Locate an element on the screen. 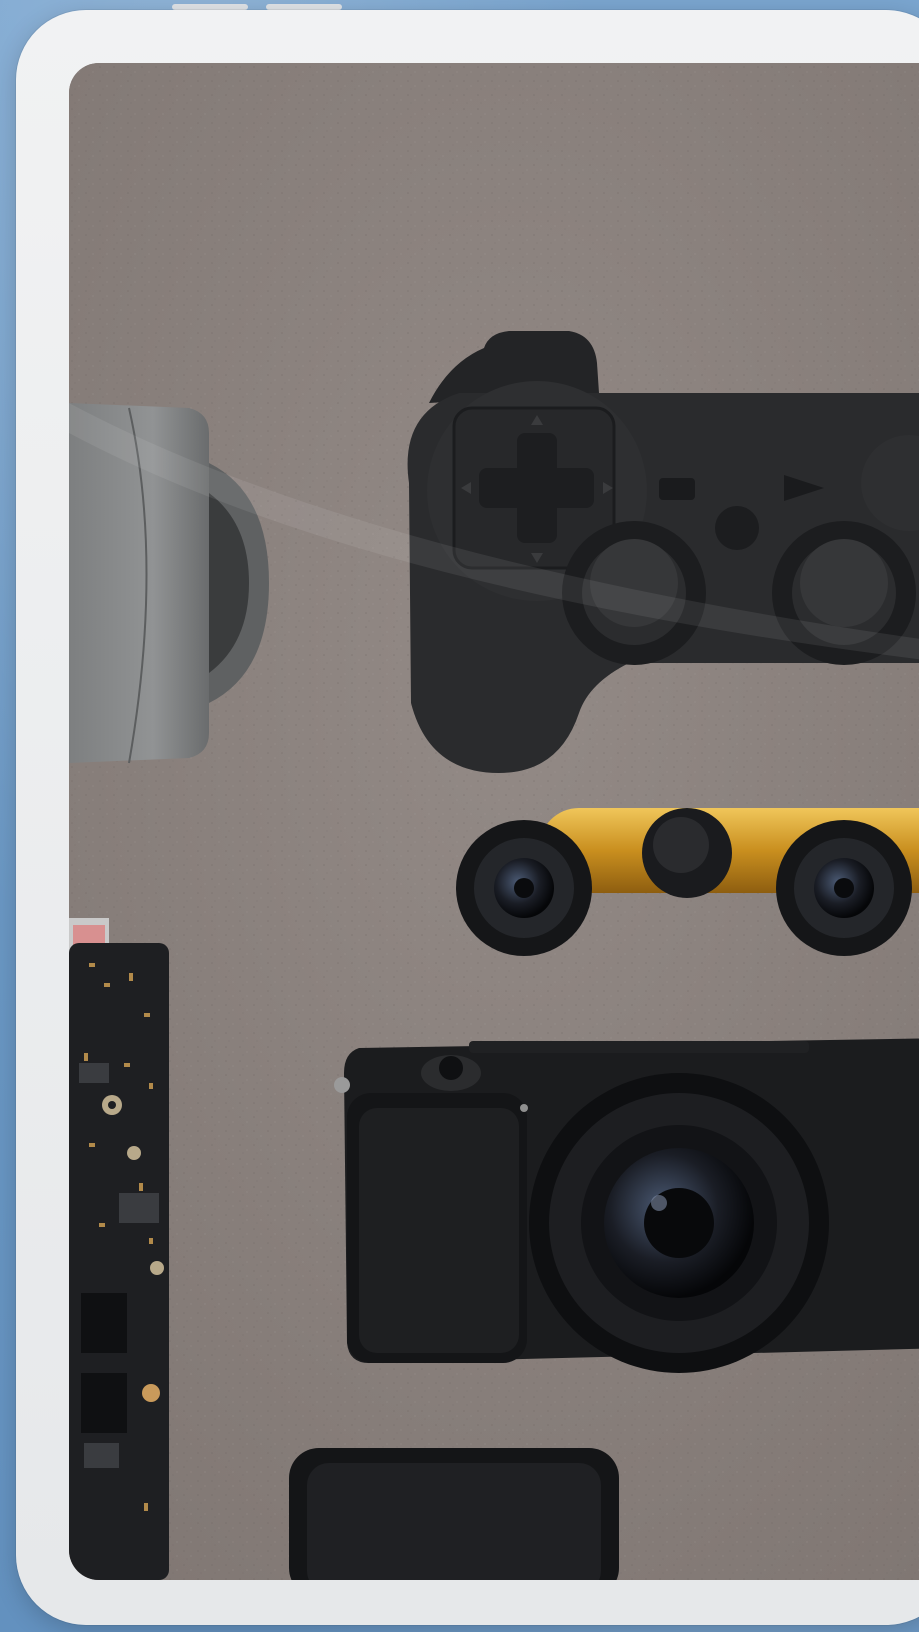 This screenshot has width=919, height=1632. mirrorless-camera-icon is located at coordinates (626, 1205).